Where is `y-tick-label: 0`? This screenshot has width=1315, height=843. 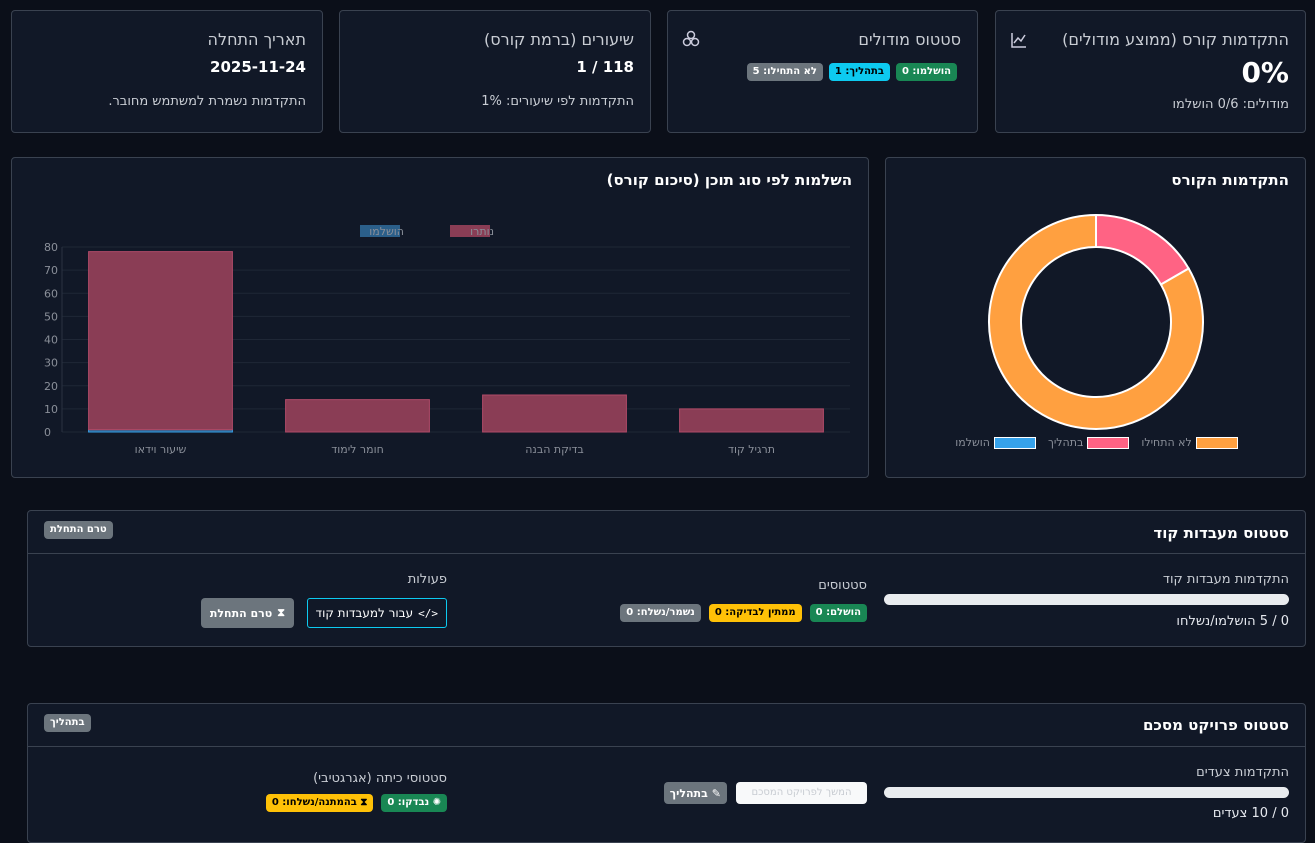 y-tick-label: 0 is located at coordinates (47, 432).